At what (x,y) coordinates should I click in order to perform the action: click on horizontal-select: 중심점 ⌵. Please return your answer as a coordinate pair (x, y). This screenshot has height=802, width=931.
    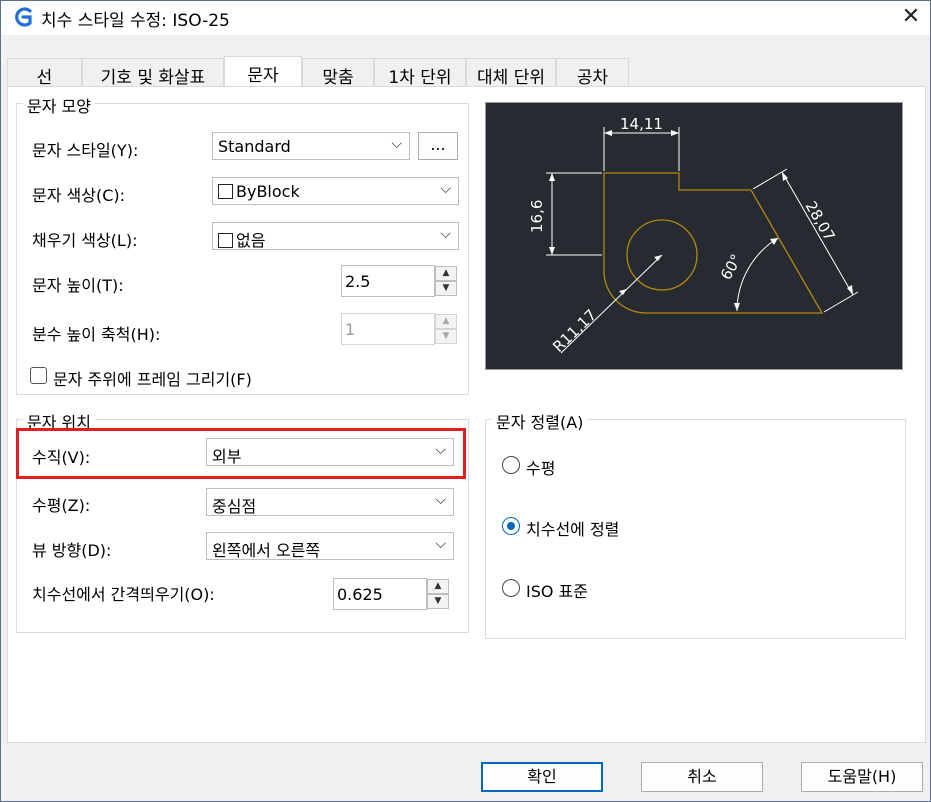
    Looking at the image, I should click on (330, 502).